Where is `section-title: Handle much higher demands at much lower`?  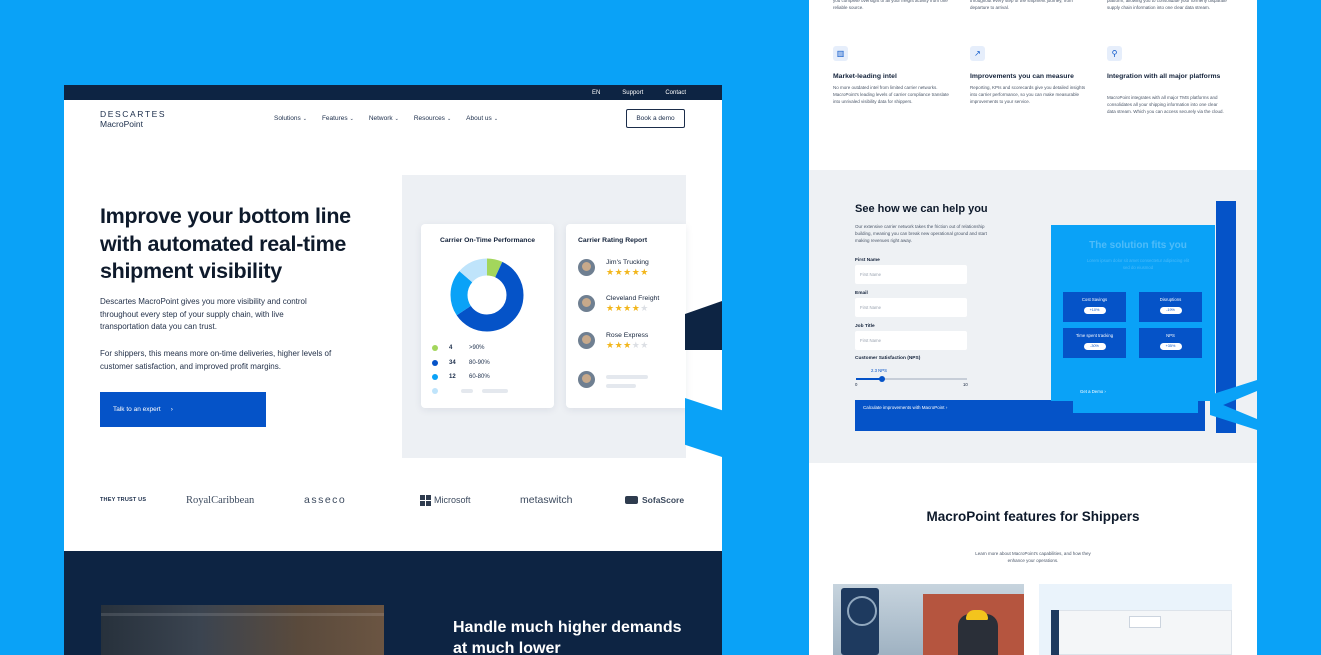
section-title: Handle much higher demands at much lower is located at coordinates (567, 637).